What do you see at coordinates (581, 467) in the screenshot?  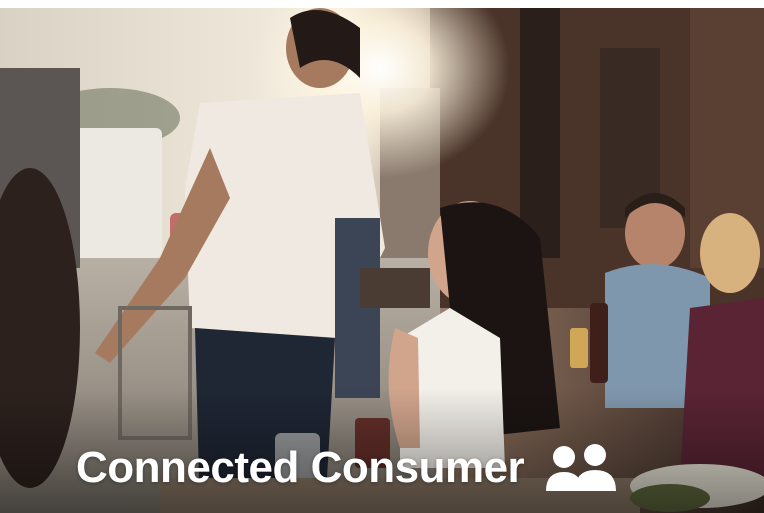 I see `people-icon` at bounding box center [581, 467].